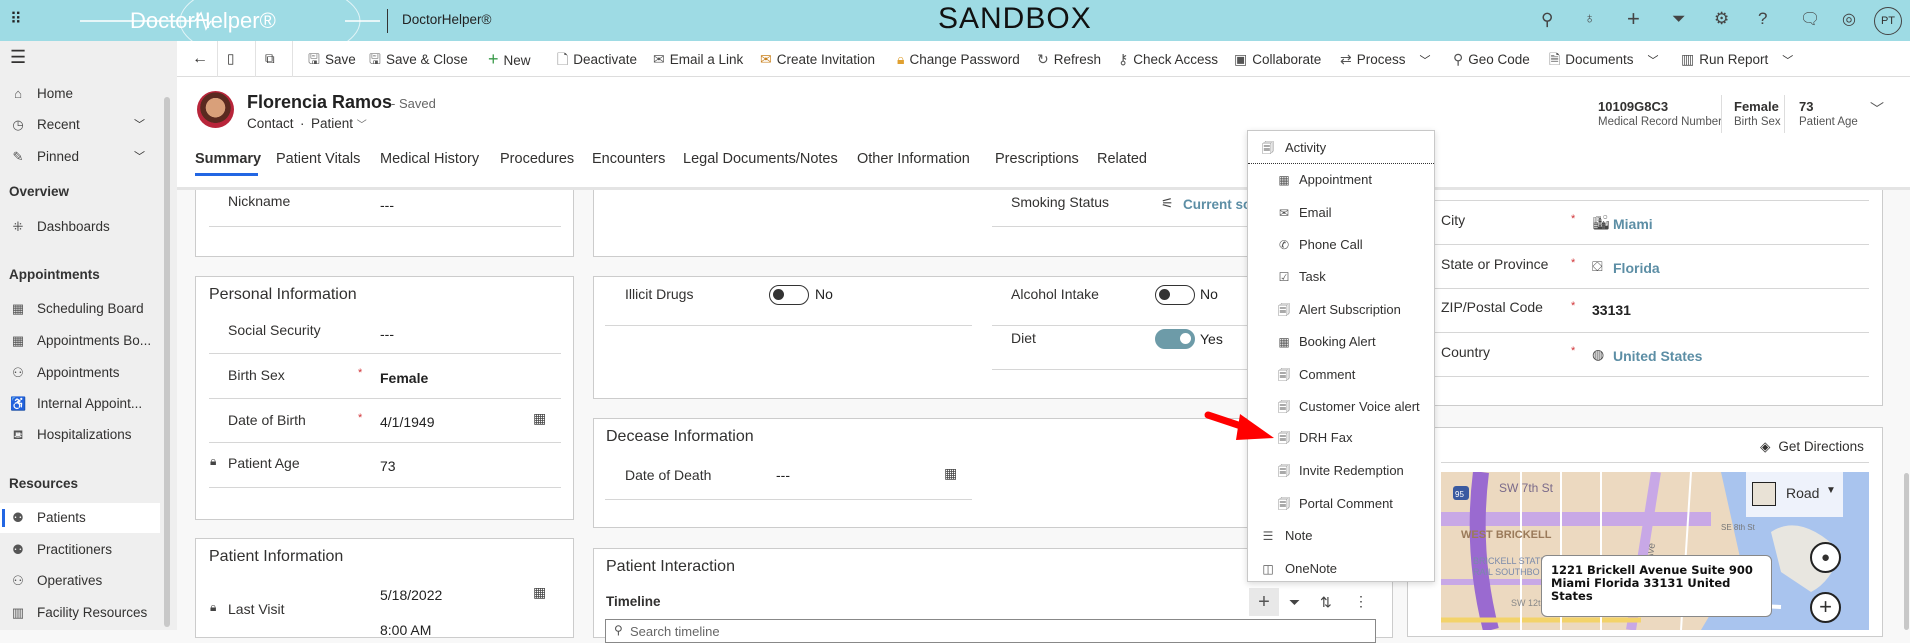 Image resolution: width=1910 pixels, height=643 pixels. Describe the element at coordinates (1341, 342) in the screenshot. I see `menu-item-booking-alert: ▦ Booking Alert` at that location.